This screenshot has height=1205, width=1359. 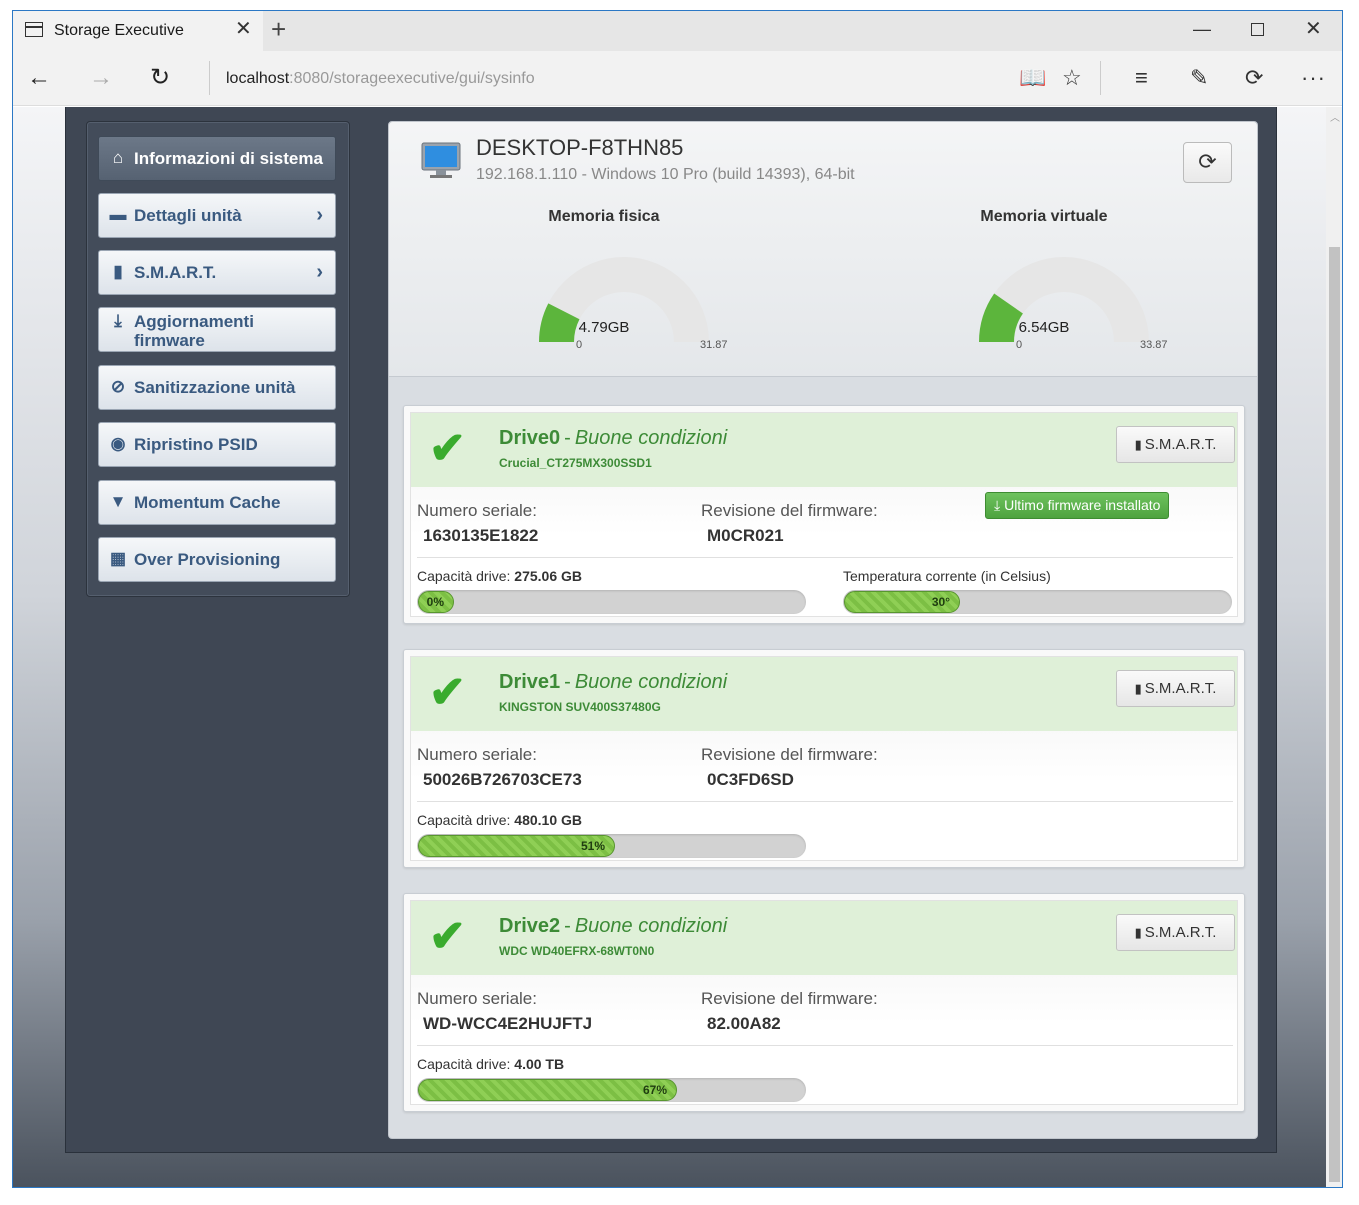 I want to click on browser-tab: Storage Executive ✕, so click(x=138, y=31).